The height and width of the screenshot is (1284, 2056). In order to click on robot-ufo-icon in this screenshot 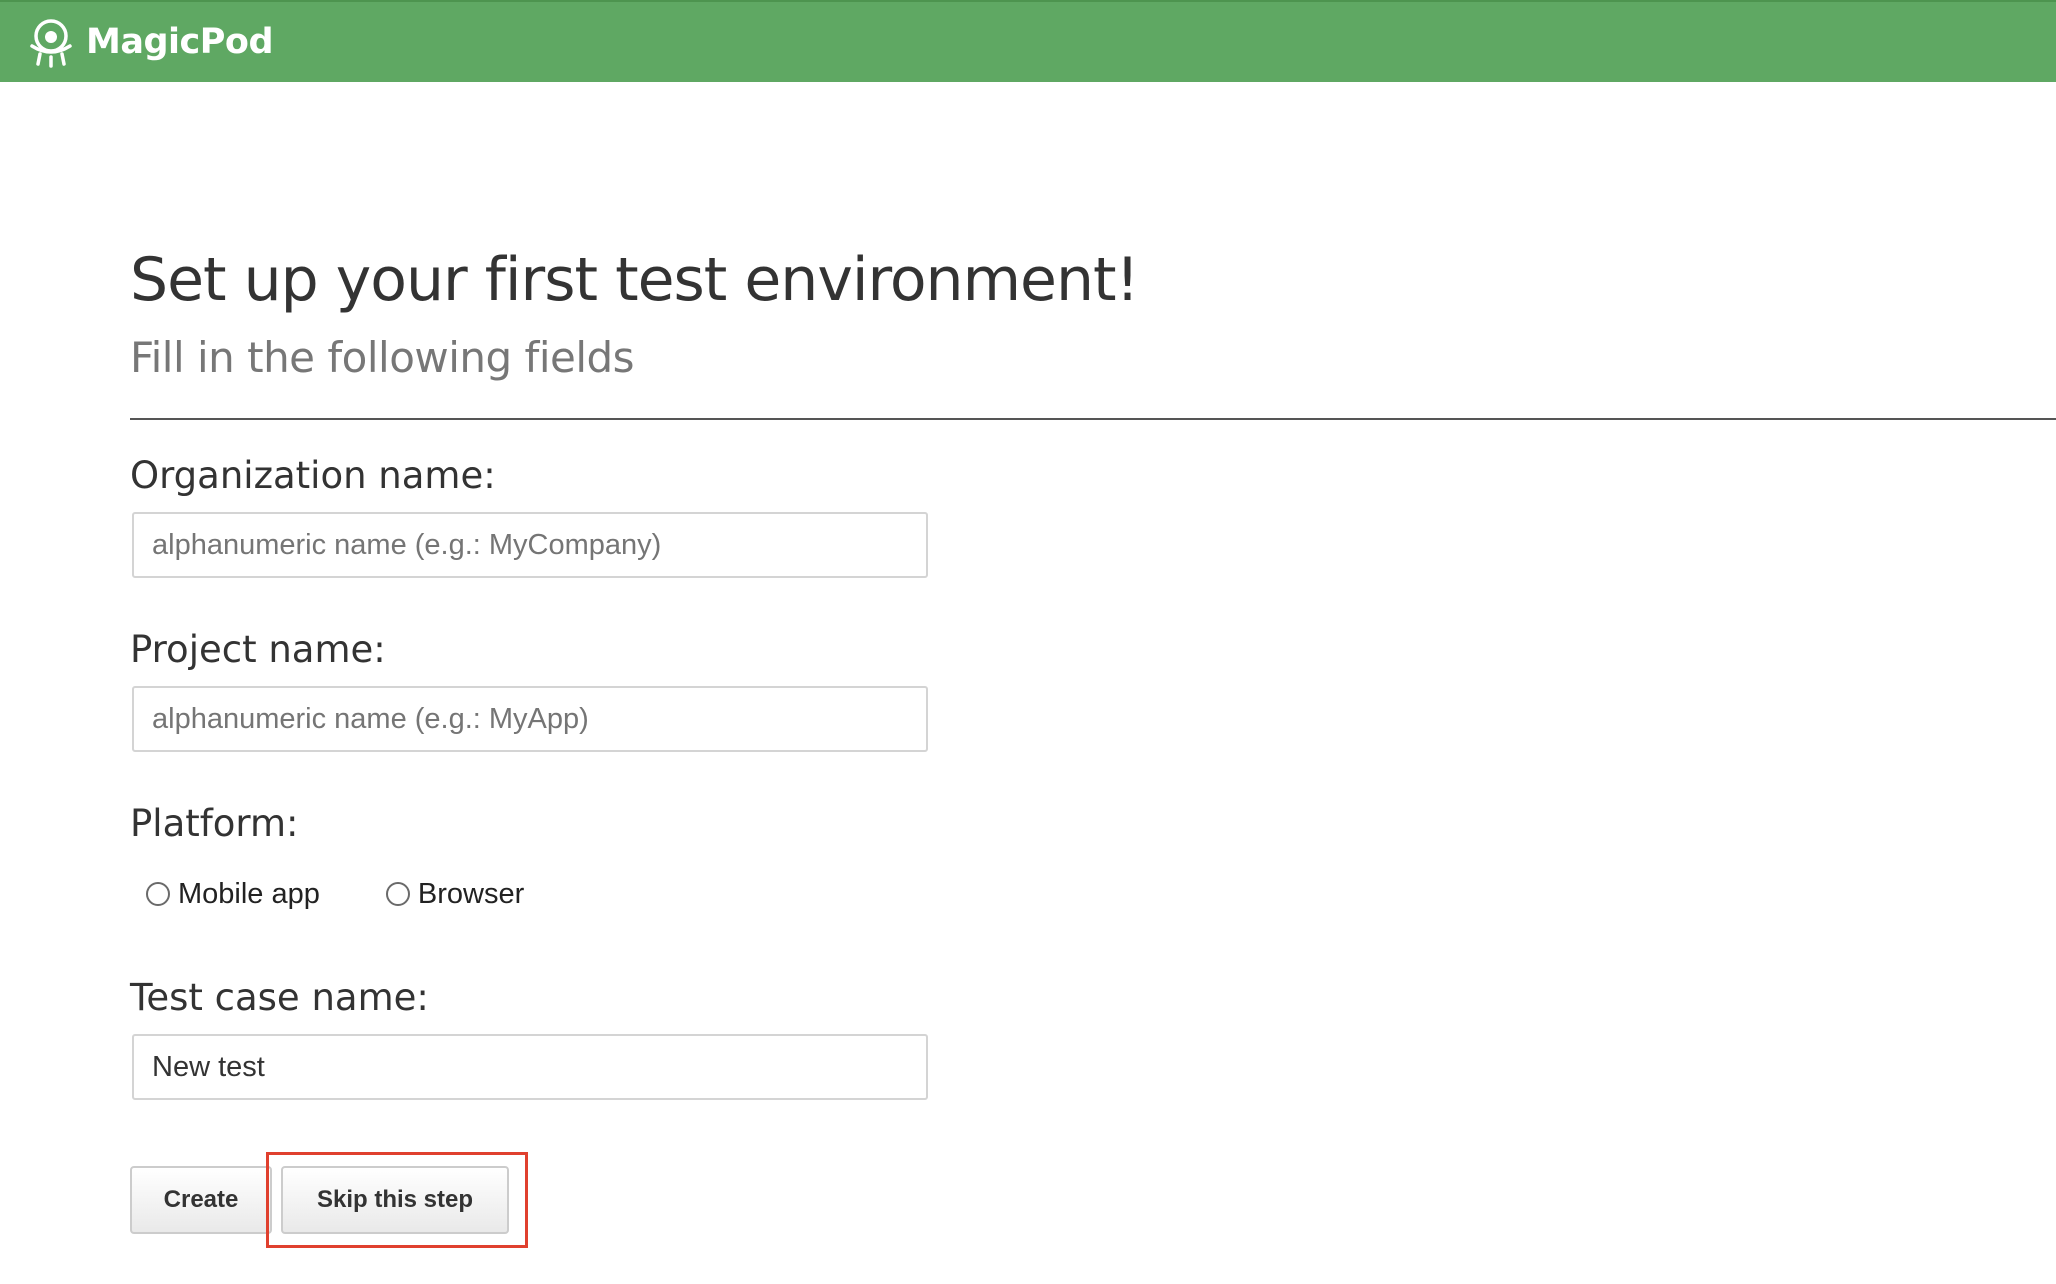, I will do `click(51, 43)`.